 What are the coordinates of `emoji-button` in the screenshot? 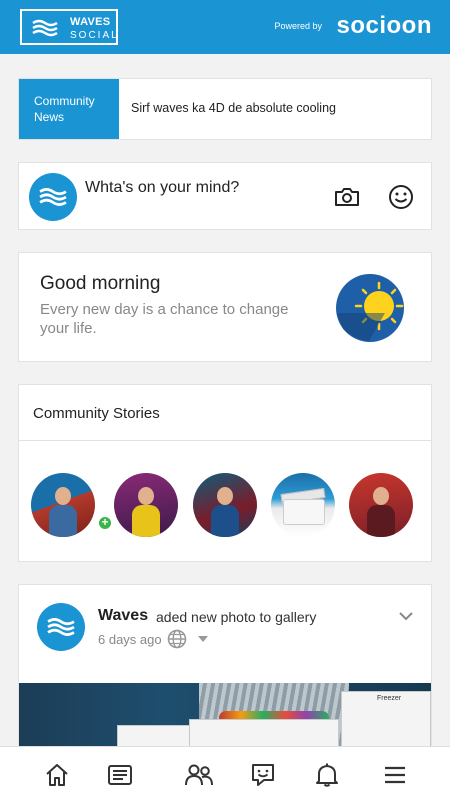 It's located at (401, 197).